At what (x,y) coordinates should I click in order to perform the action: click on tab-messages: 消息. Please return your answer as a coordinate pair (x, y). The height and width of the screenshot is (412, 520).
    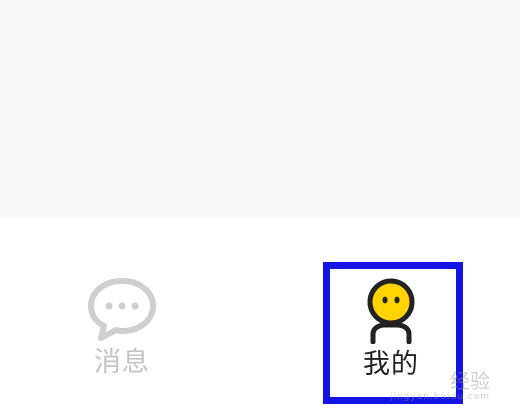
    Looking at the image, I should click on (122, 328).